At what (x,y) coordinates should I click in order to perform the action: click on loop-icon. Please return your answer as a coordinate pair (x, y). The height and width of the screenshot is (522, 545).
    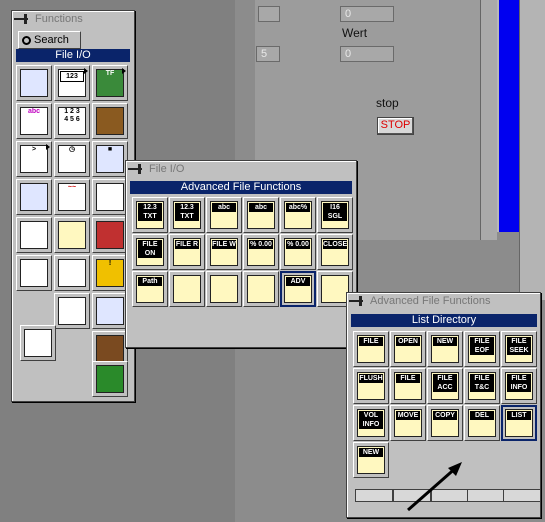
    Looking at the image, I should click on (34, 83).